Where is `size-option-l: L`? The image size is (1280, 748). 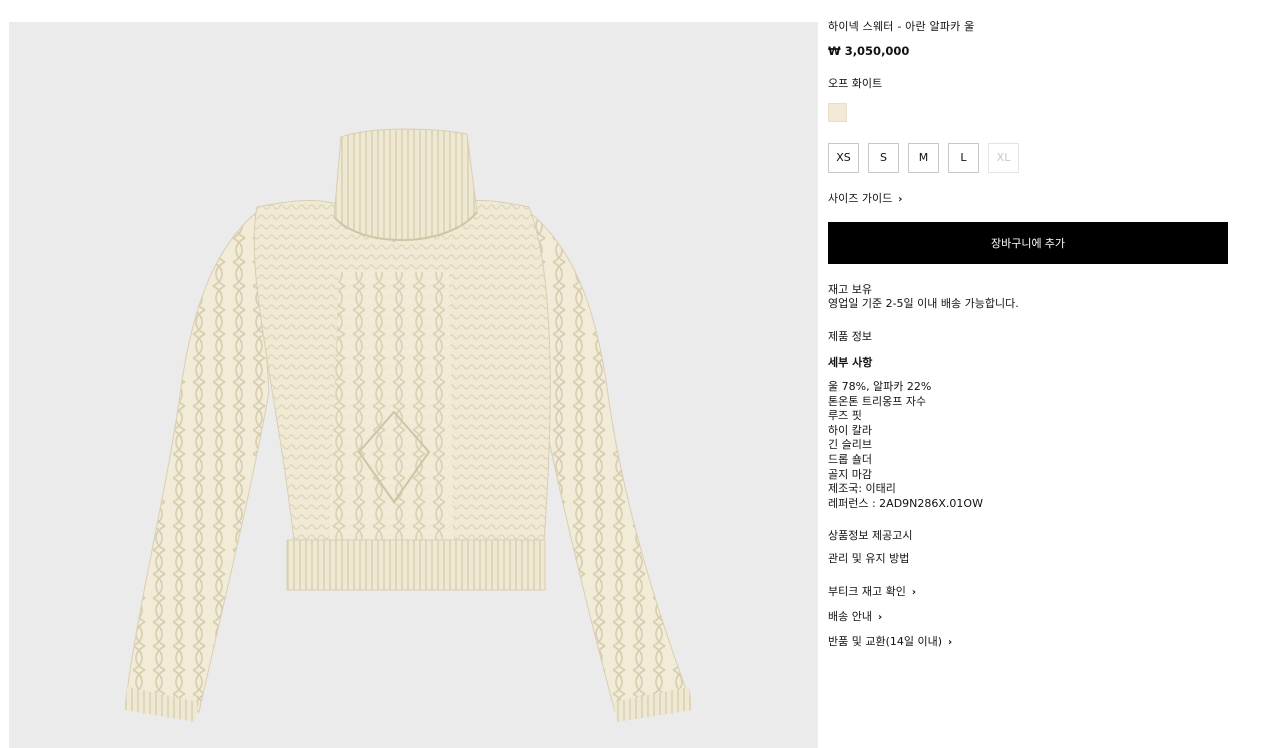 size-option-l: L is located at coordinates (963, 158).